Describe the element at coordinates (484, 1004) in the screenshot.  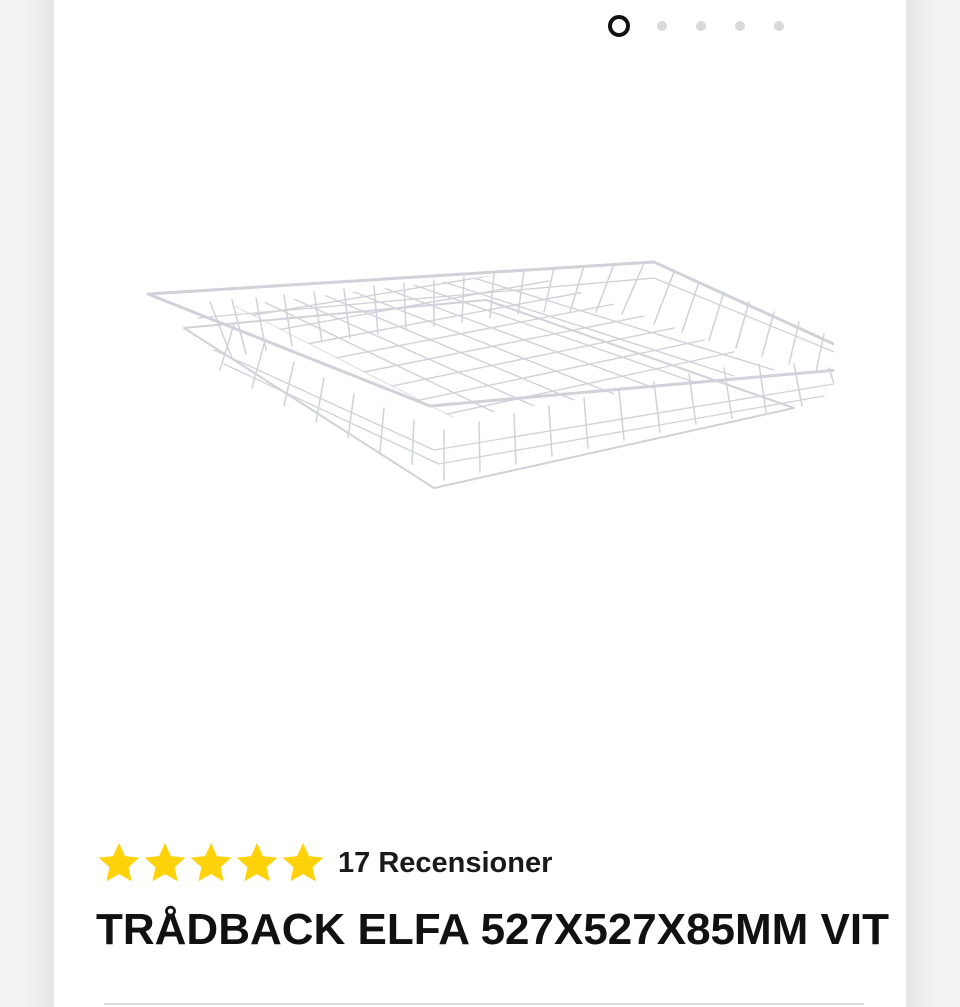
I see `divider` at that location.